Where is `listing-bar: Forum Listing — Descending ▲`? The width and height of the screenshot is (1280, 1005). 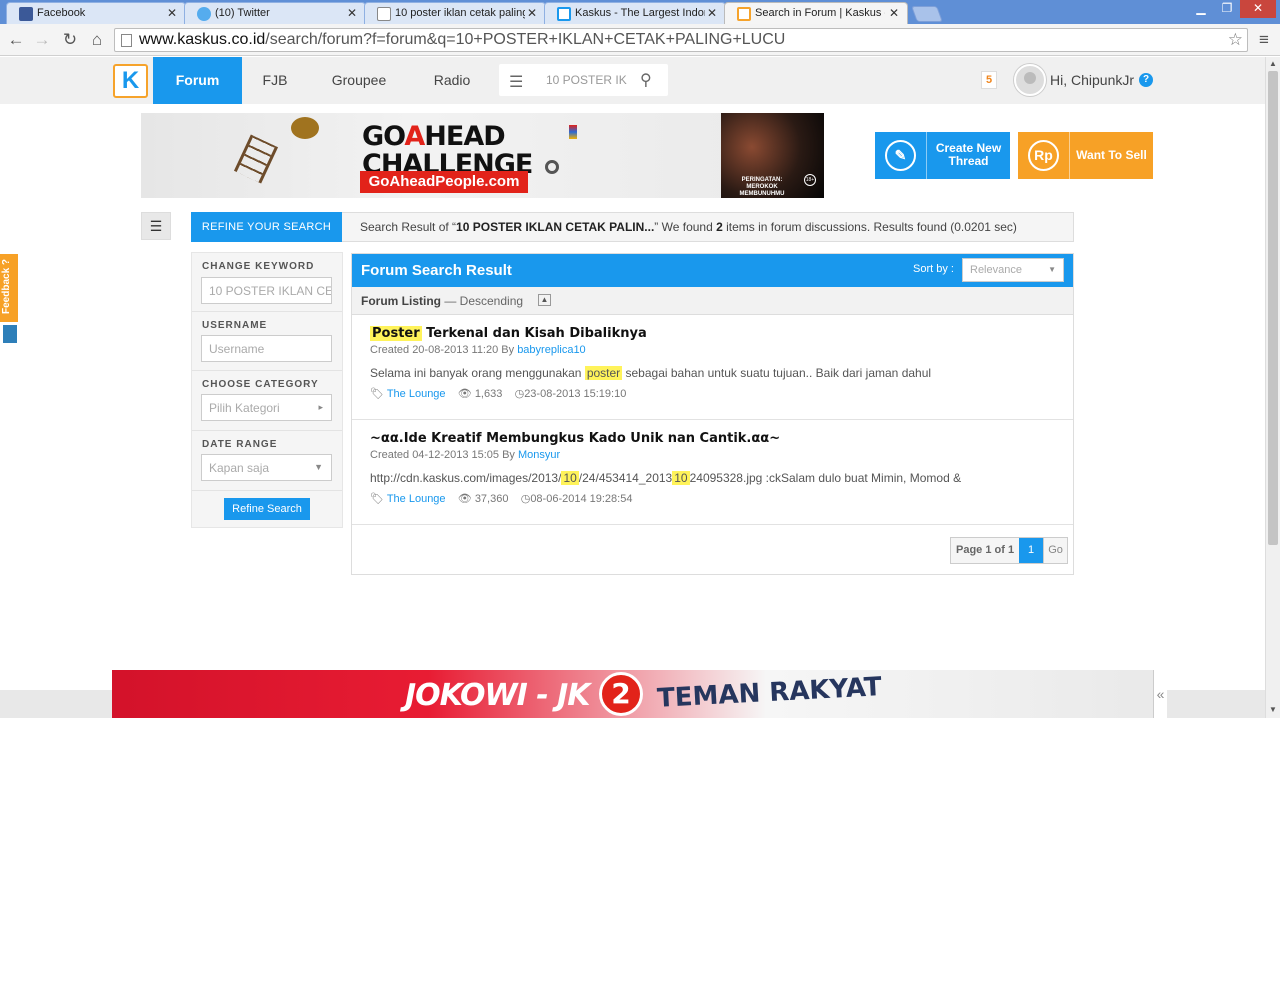
listing-bar: Forum Listing — Descending ▲ is located at coordinates (712, 301).